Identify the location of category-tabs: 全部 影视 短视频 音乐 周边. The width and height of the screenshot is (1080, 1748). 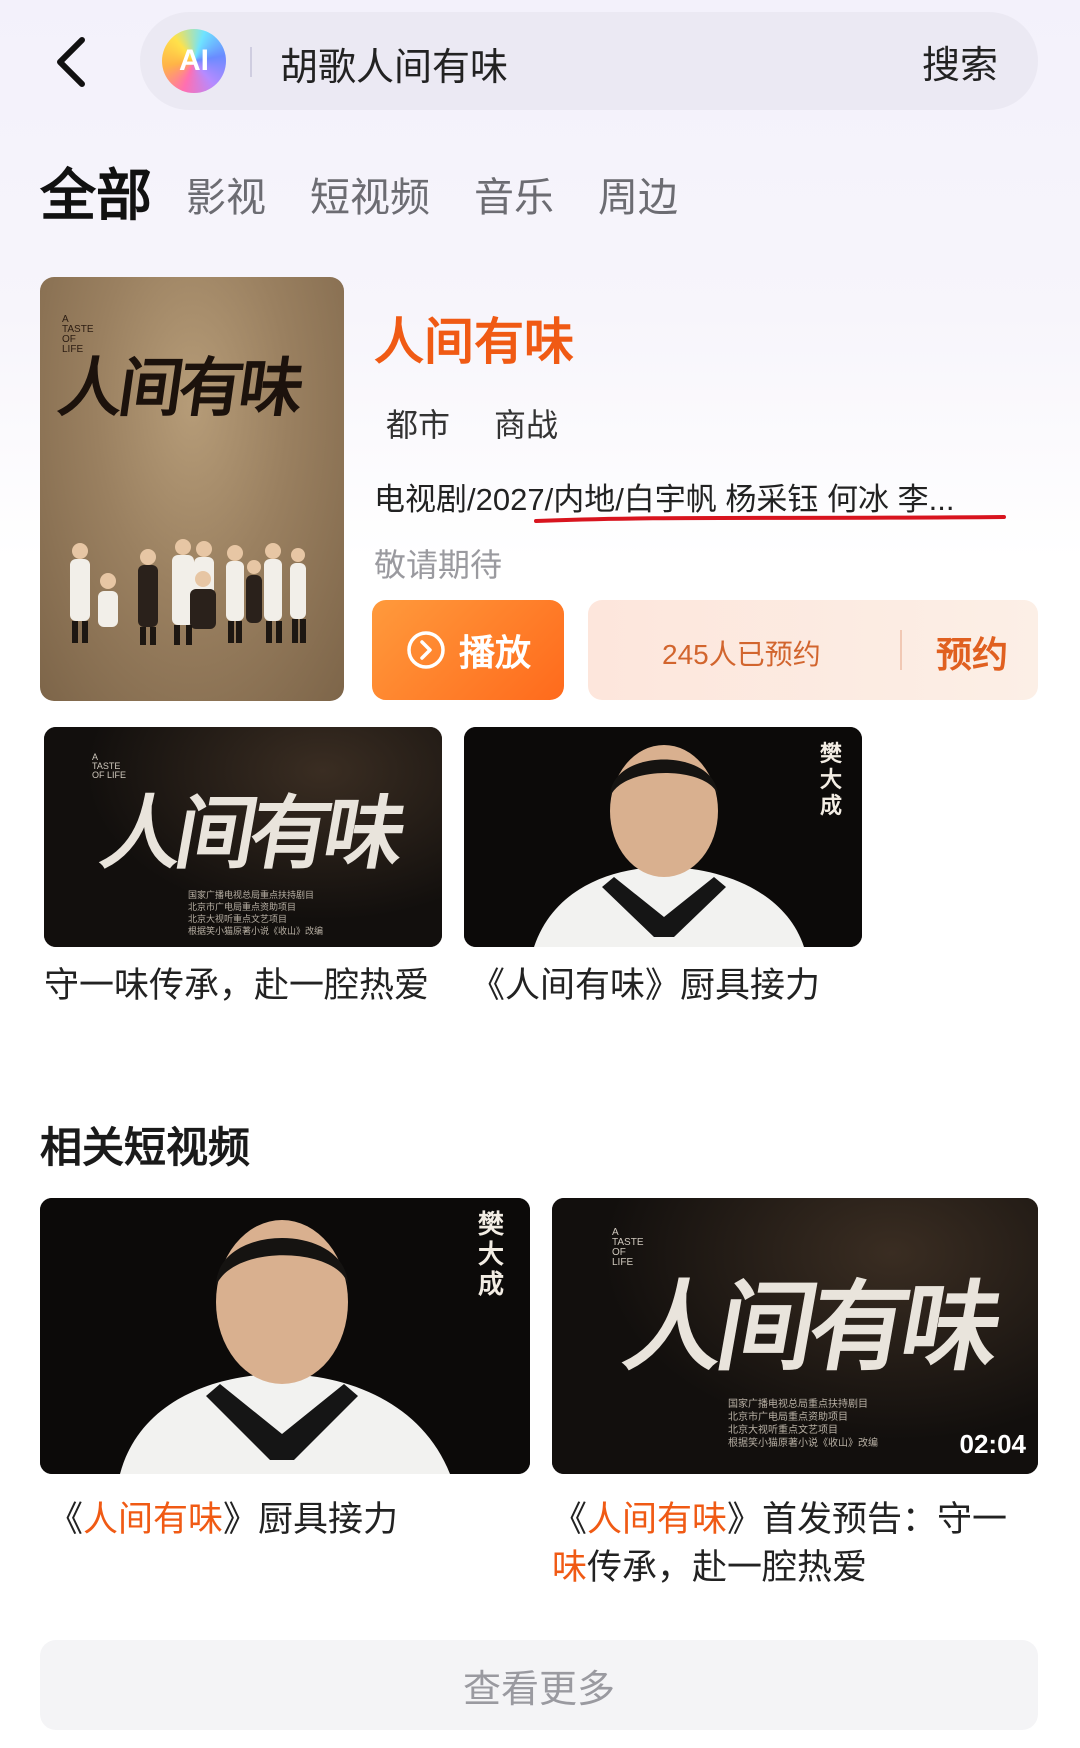
(381, 190).